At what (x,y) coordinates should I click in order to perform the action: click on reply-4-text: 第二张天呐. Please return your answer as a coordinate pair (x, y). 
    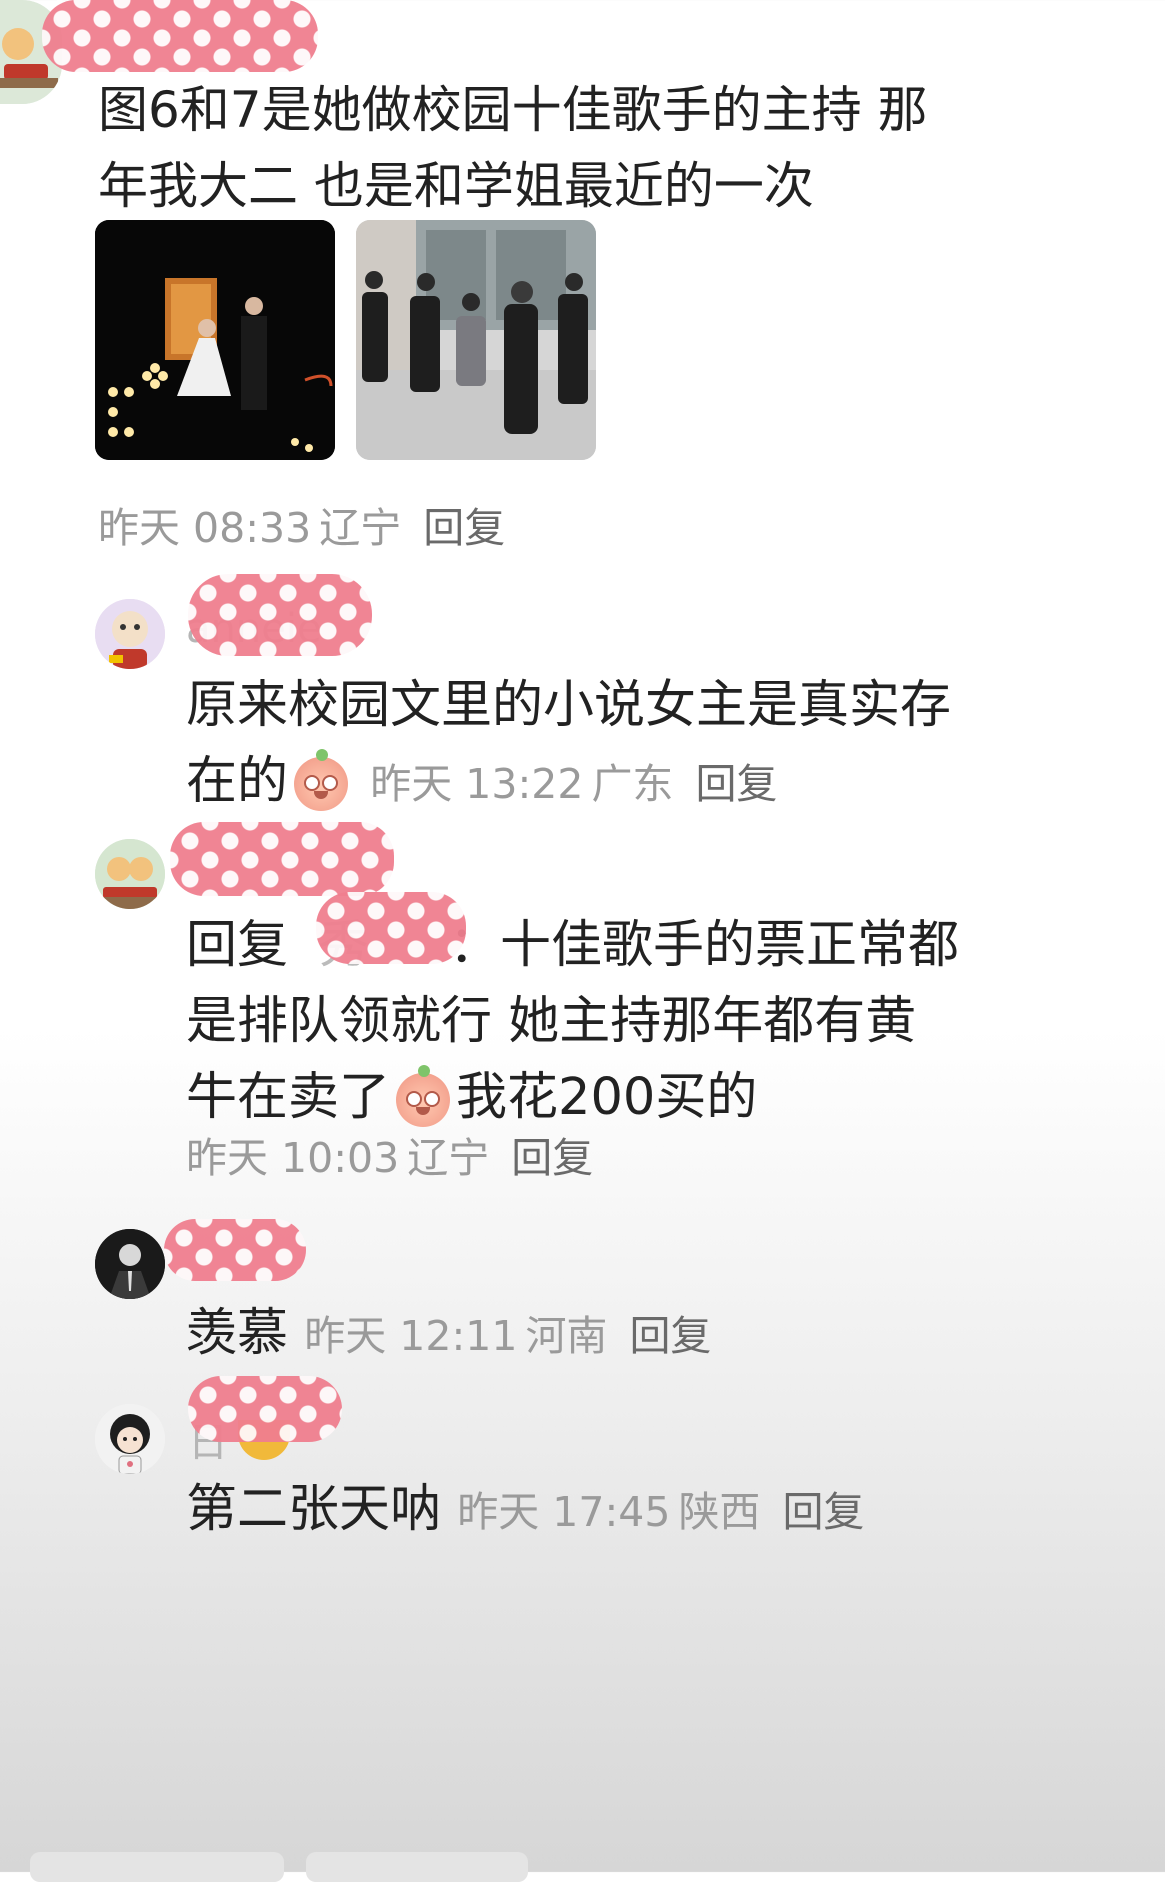
    Looking at the image, I should click on (314, 1509).